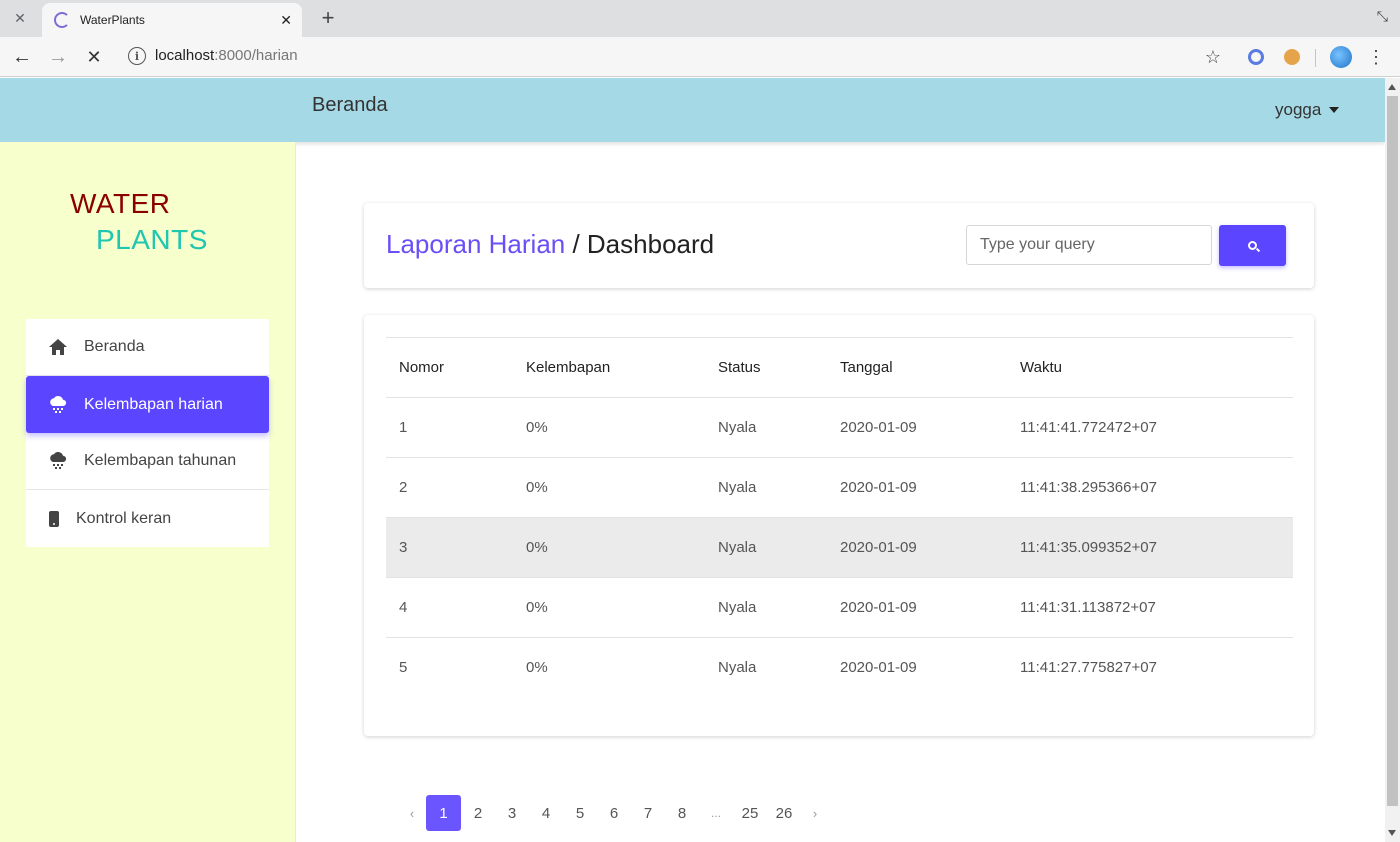  What do you see at coordinates (917, 367) in the screenshot?
I see `column-header: Tanggal` at bounding box center [917, 367].